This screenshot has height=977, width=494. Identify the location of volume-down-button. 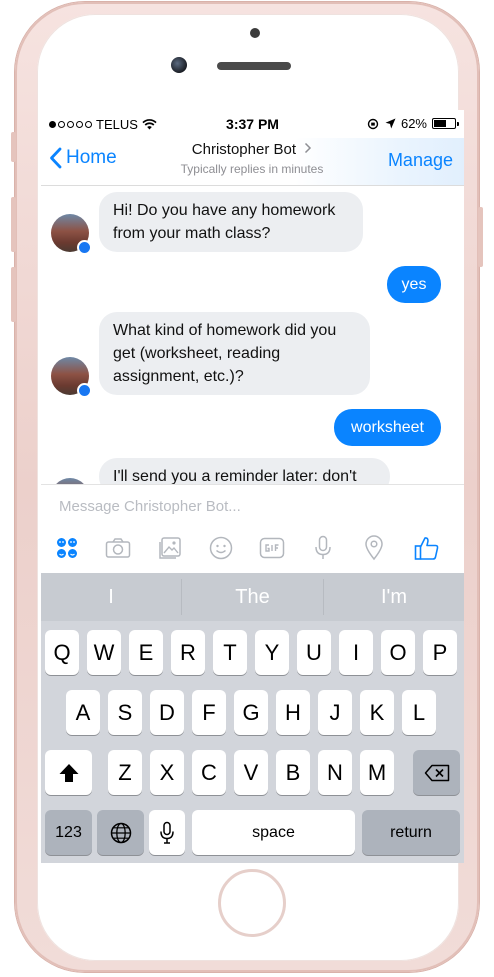
(13, 294).